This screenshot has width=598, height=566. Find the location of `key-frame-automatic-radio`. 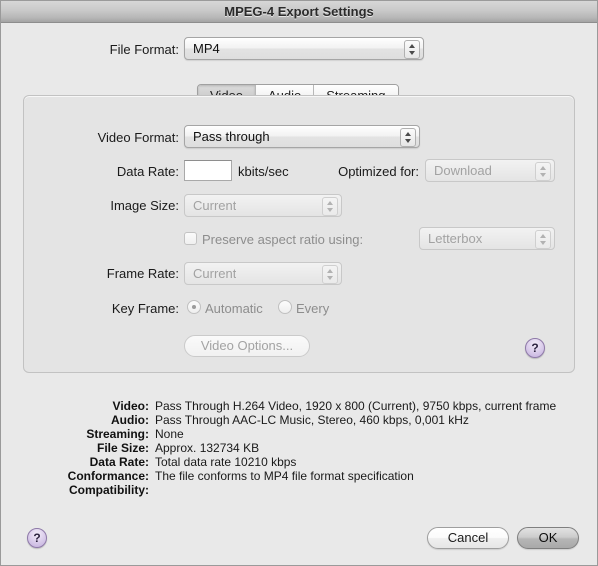

key-frame-automatic-radio is located at coordinates (194, 307).